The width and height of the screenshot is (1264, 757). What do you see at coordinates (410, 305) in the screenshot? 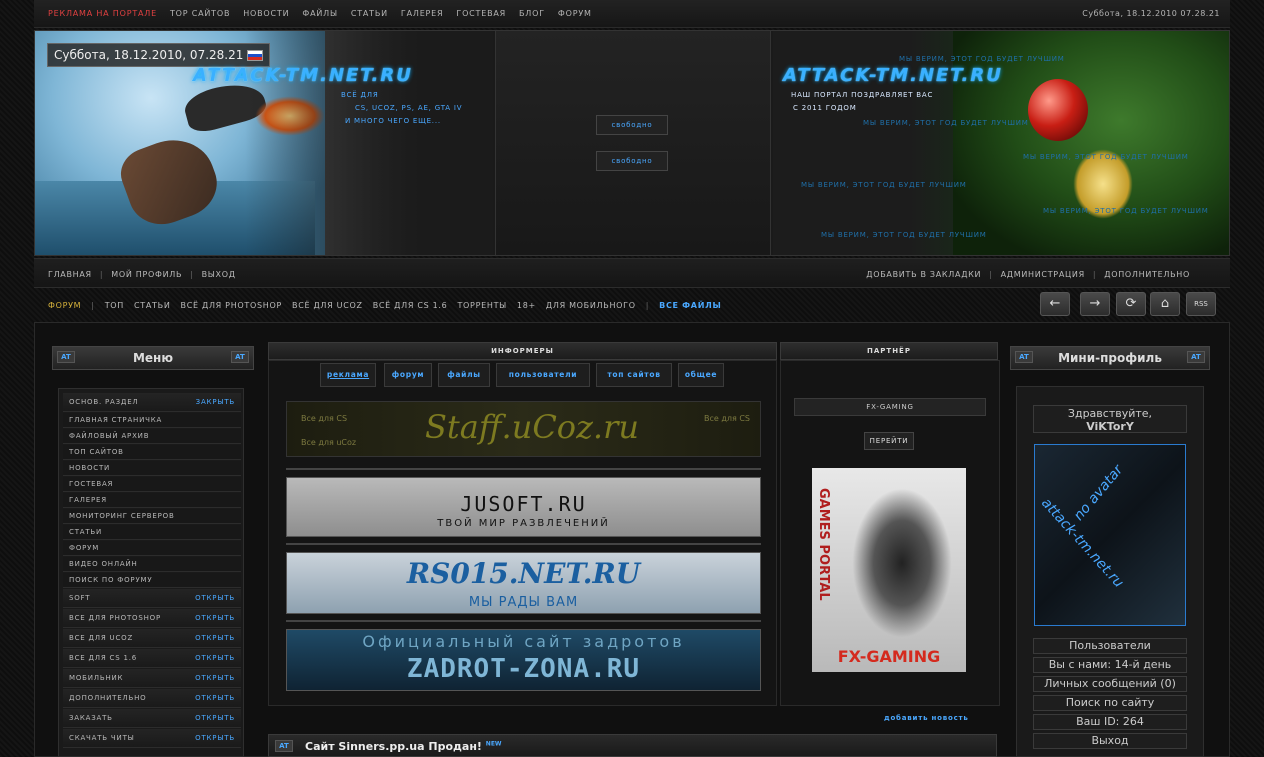
I see `cat-cs16: ВСЁ ДЛЯ CS 1.6` at bounding box center [410, 305].